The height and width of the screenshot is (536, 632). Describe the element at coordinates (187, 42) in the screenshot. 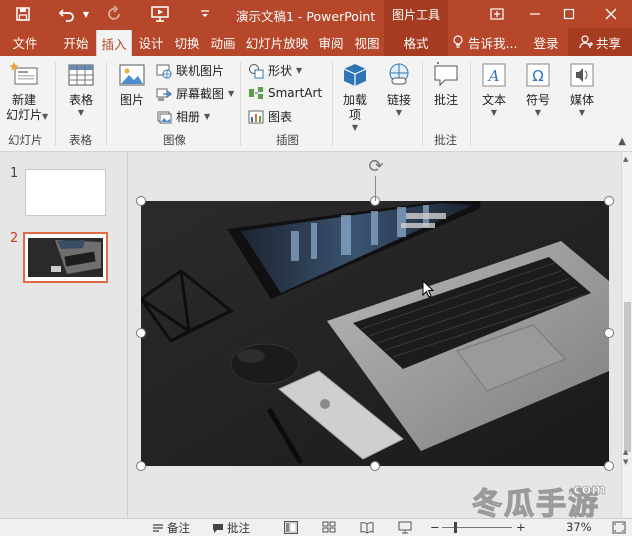

I see `tab-transitions: 切换` at that location.